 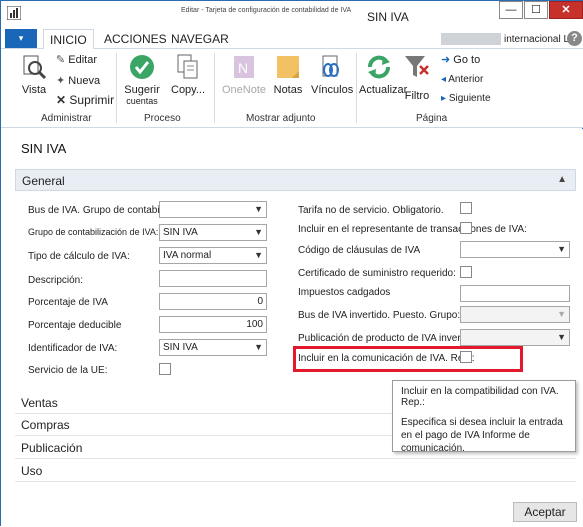 What do you see at coordinates (515, 293) in the screenshot?
I see `impuestos-cargados-input` at bounding box center [515, 293].